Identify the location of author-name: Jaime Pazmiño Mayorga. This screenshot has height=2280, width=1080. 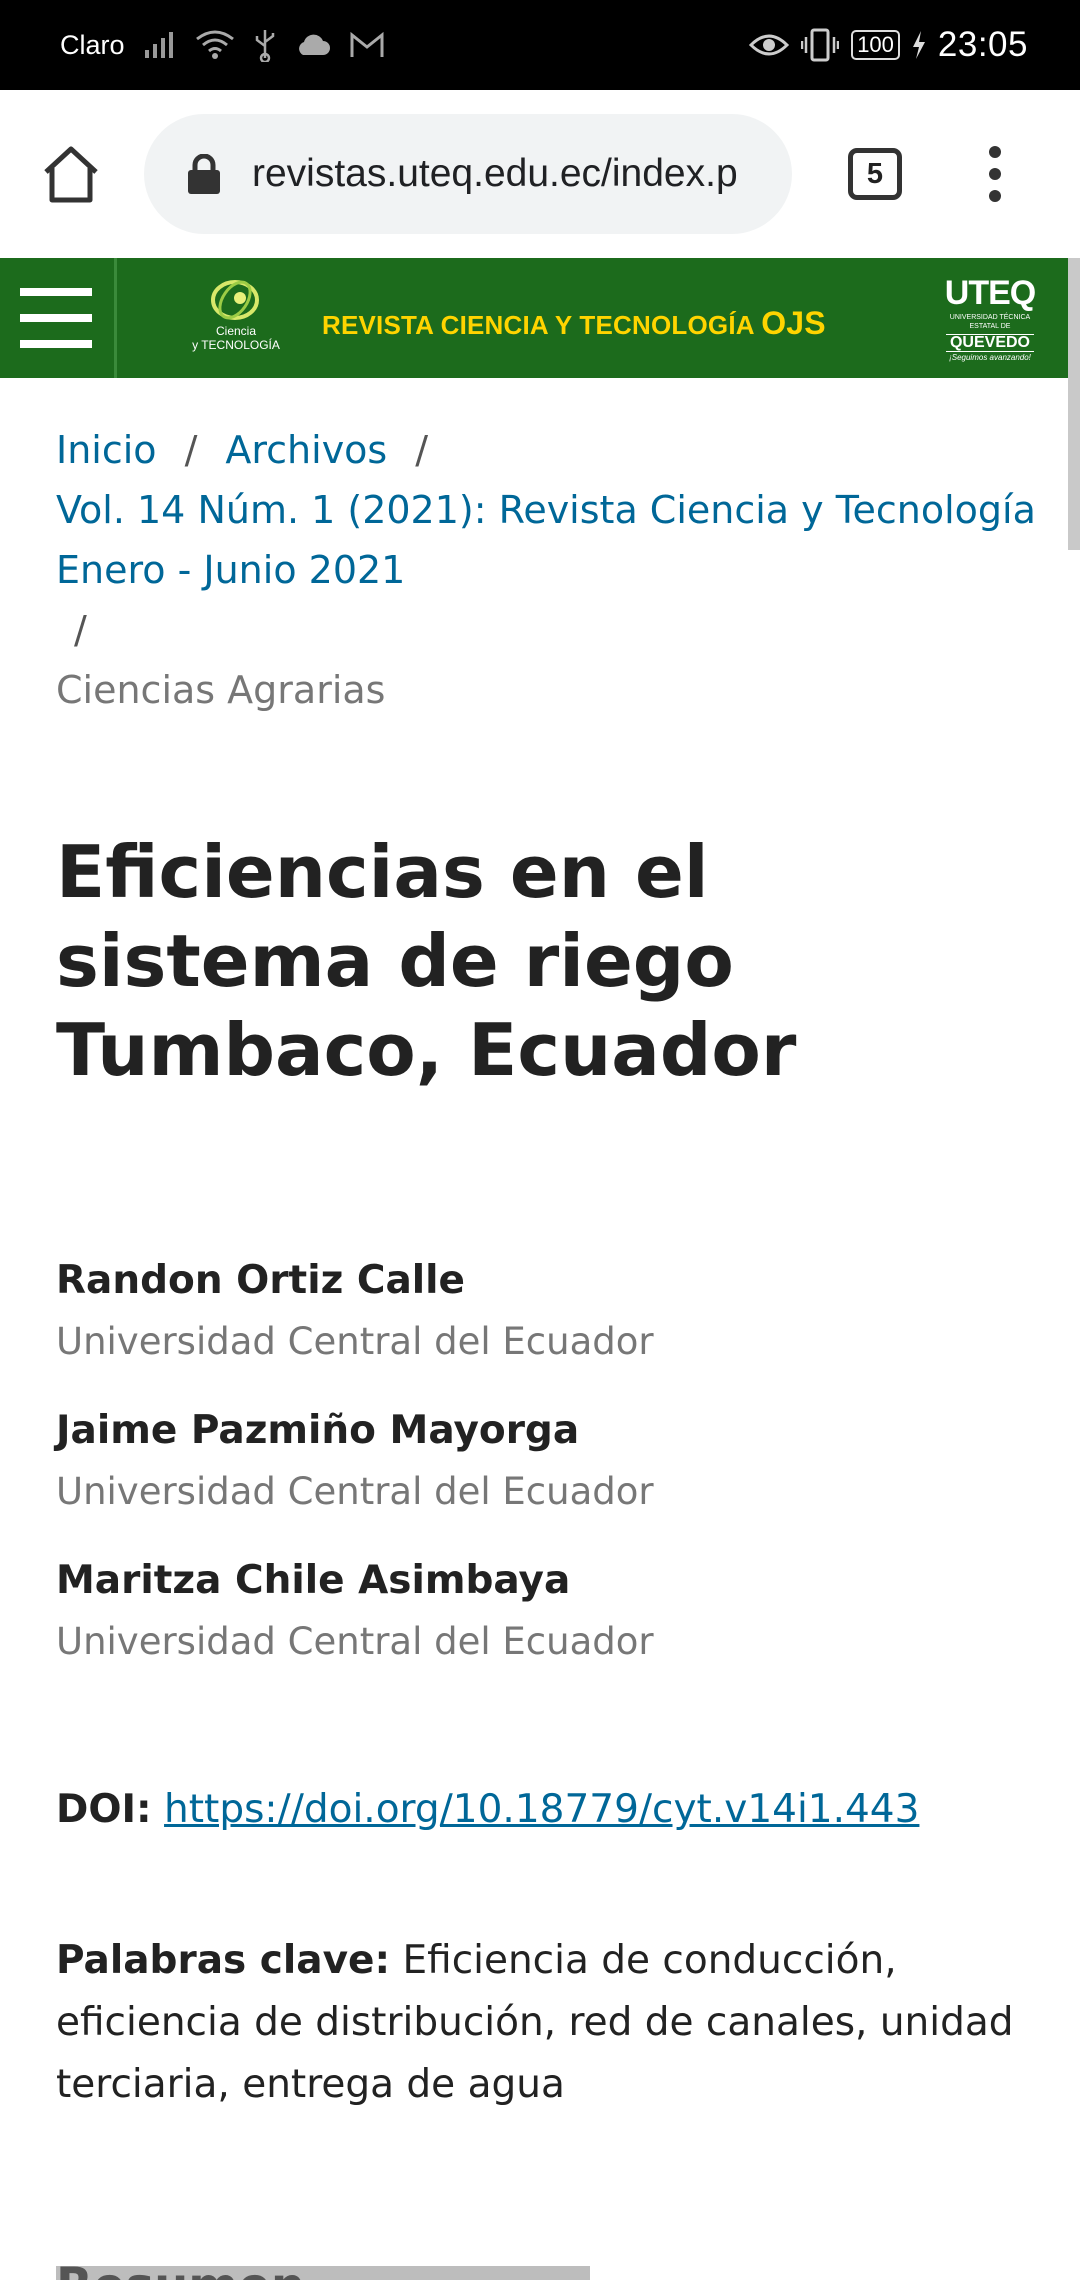
(318, 1430).